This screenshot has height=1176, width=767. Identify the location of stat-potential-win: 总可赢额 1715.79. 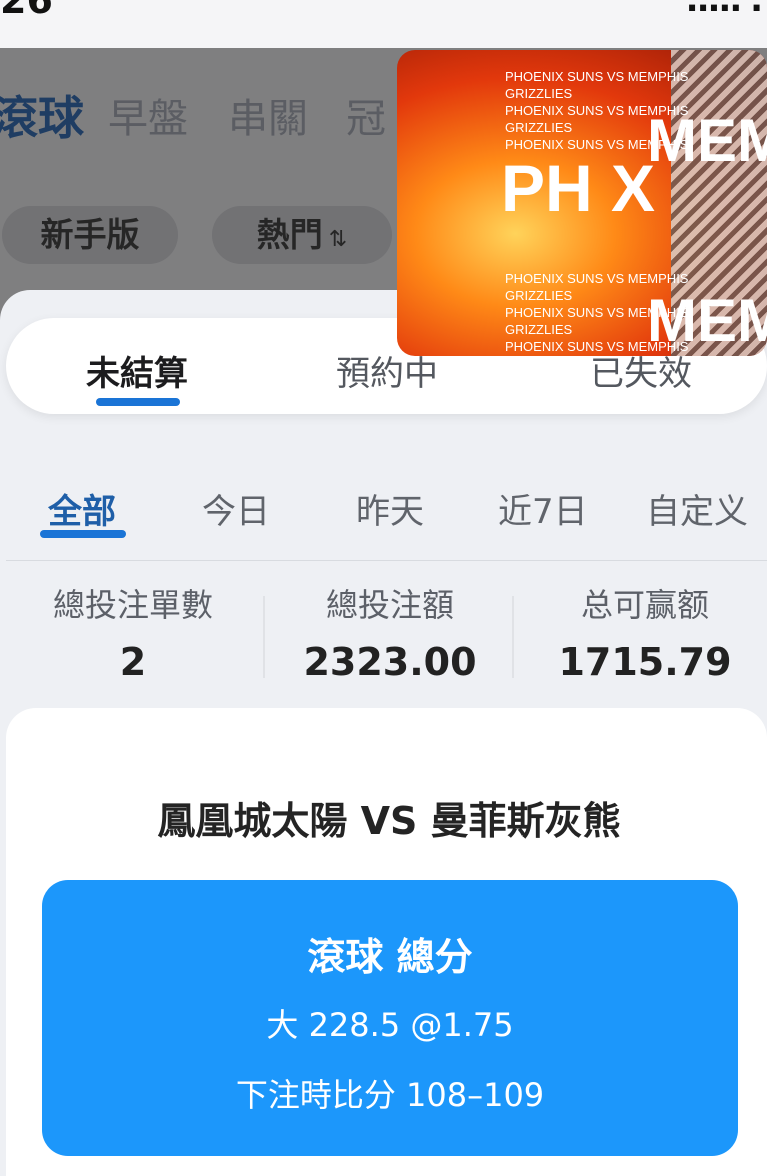
(645, 632).